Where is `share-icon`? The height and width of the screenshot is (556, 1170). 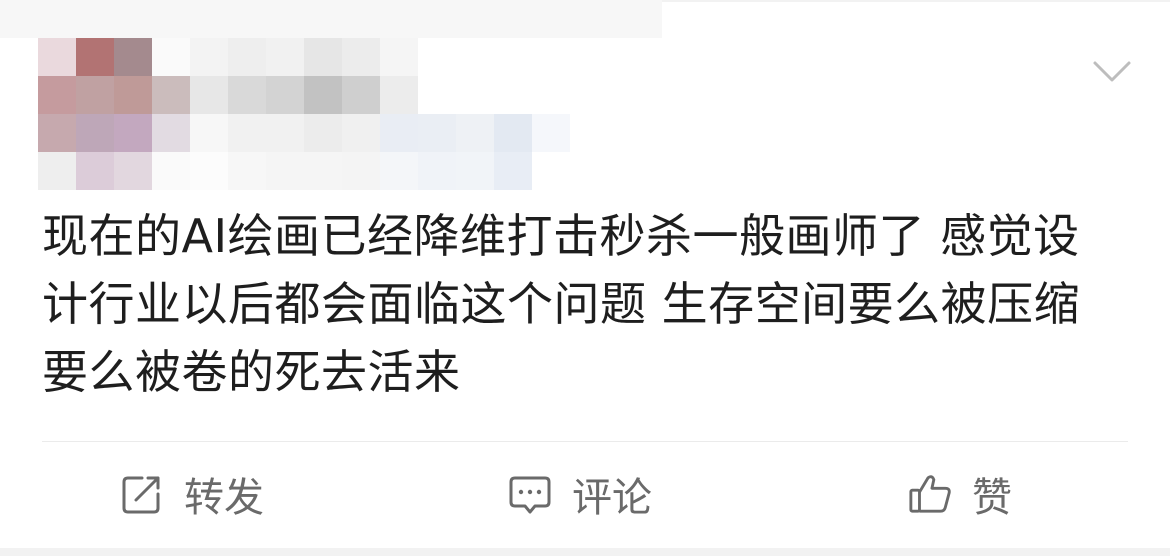 share-icon is located at coordinates (142, 494).